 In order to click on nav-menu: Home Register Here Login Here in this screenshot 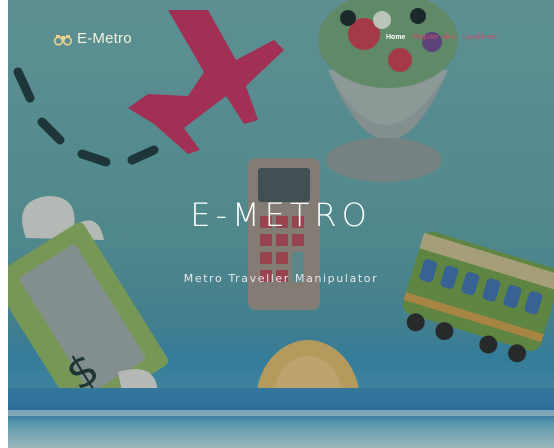, I will do `click(441, 37)`.